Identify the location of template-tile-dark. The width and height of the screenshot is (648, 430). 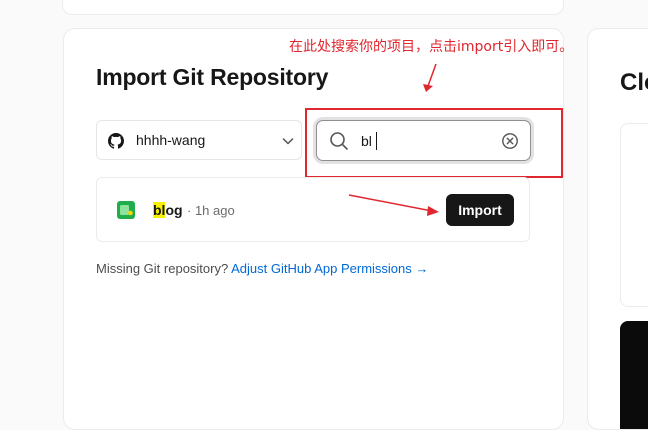
(634, 375).